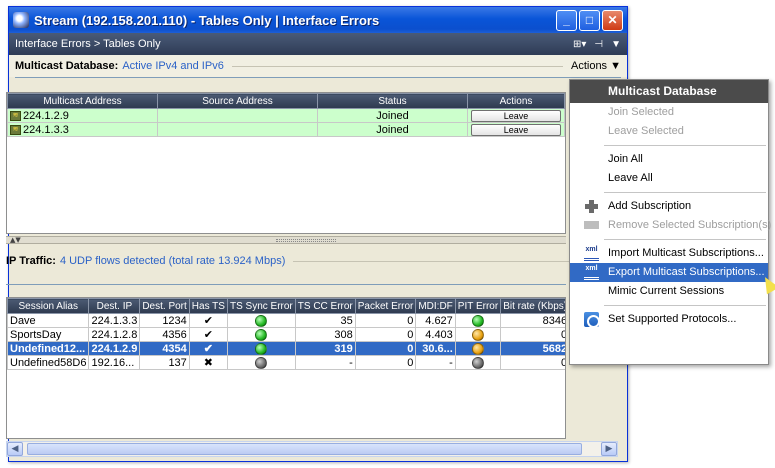 This screenshot has width=775, height=468. What do you see at coordinates (325, 362) in the screenshot?
I see `ts-cc-error-cell: -` at bounding box center [325, 362].